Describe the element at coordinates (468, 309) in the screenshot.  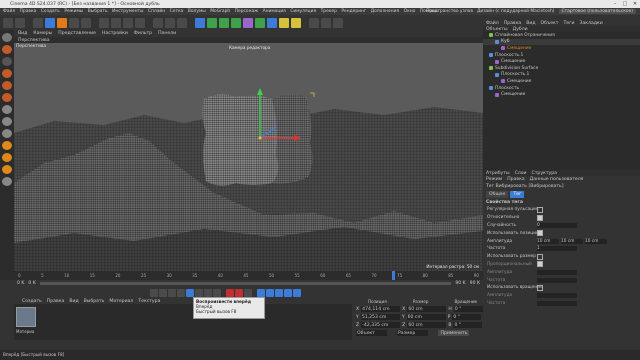
I see `rot-h-field: 0 °` at that location.